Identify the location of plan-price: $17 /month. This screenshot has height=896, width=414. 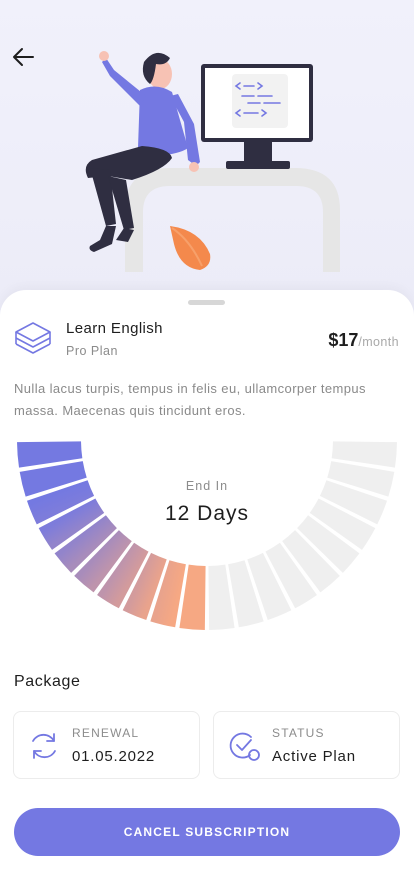
(363, 340).